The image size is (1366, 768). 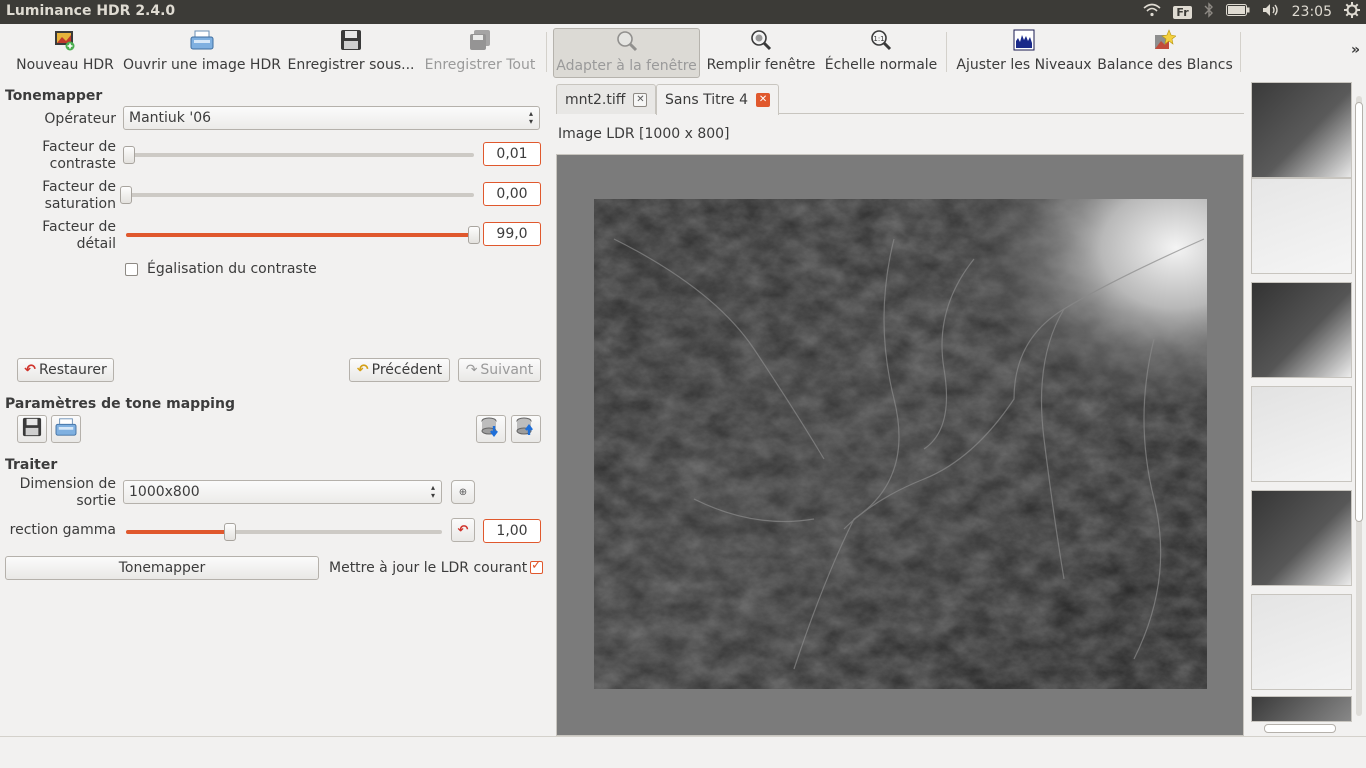 I want to click on clock: 23:05, so click(x=1312, y=12).